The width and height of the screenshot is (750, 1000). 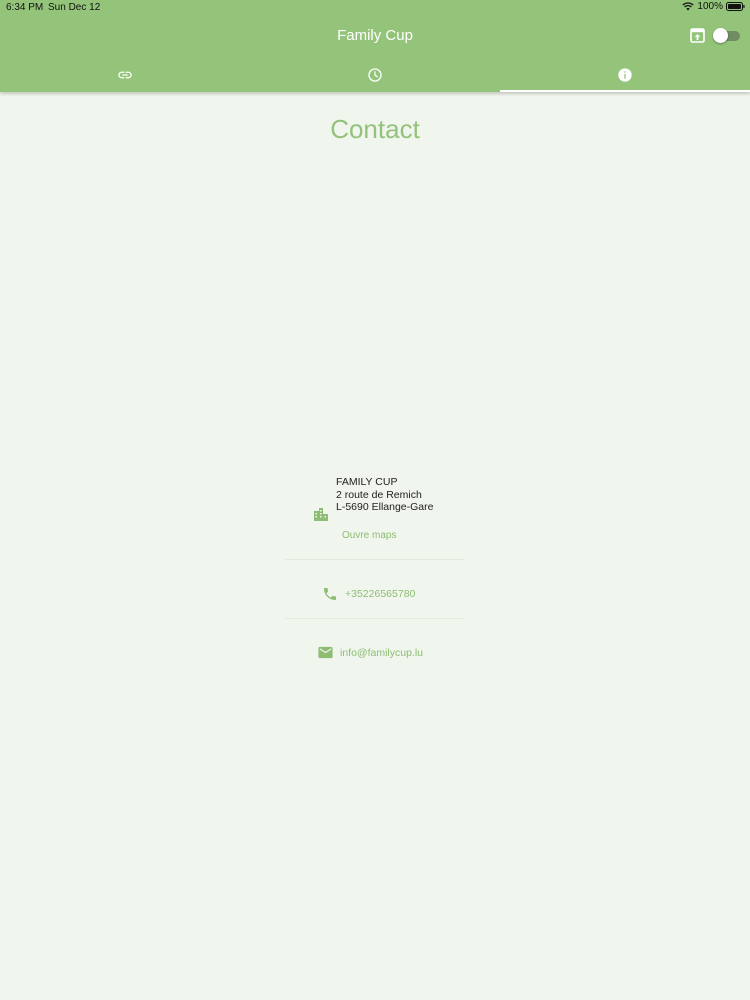 I want to click on battery-icon, so click(x=735, y=6).